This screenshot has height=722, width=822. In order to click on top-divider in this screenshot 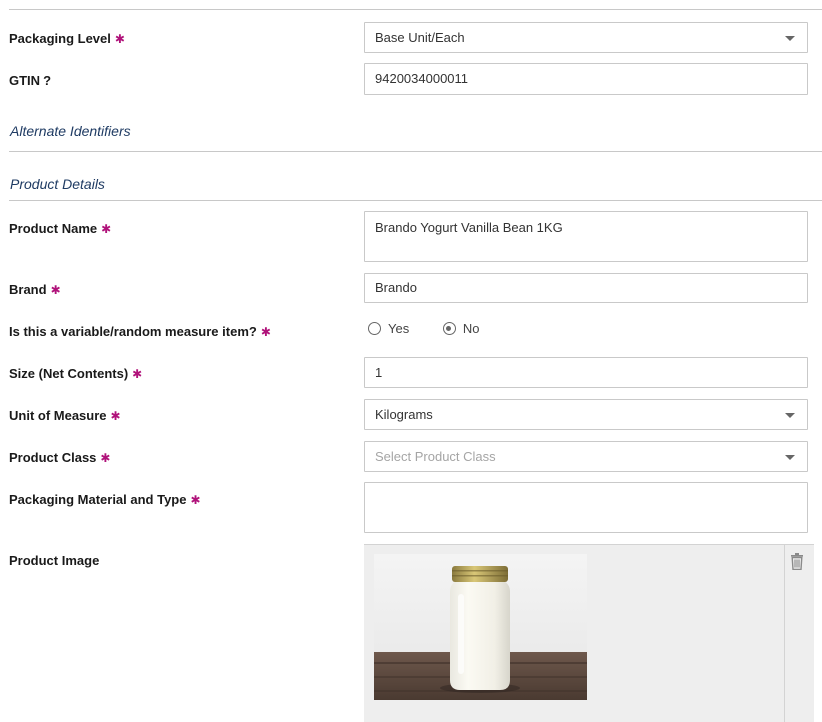, I will do `click(415, 9)`.